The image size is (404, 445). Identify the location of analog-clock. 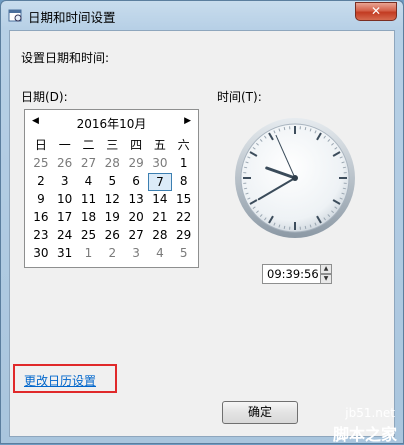
(295, 178).